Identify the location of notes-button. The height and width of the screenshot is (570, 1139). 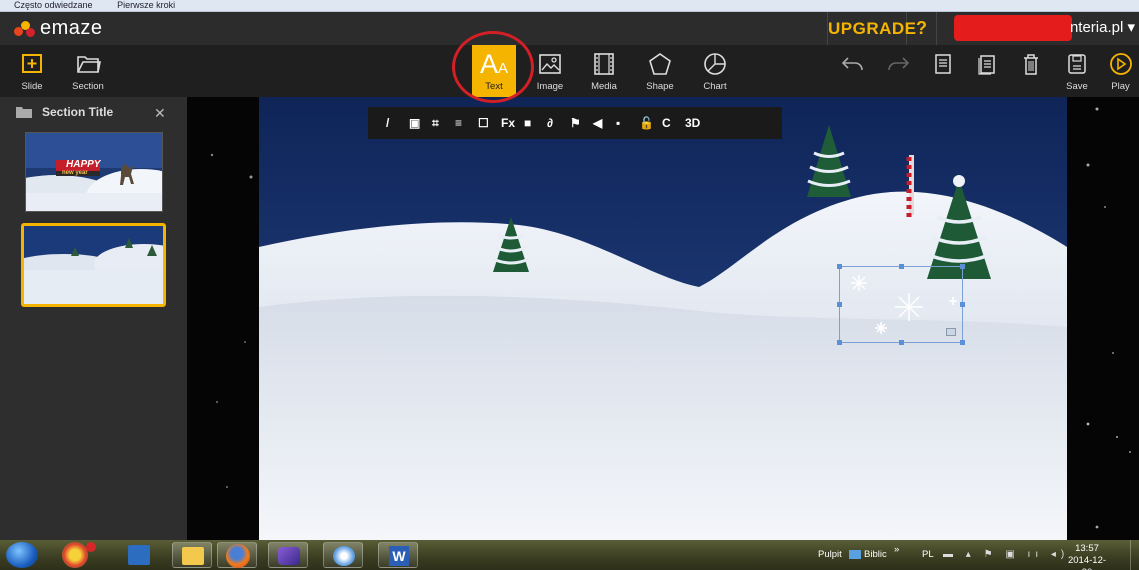
(943, 71).